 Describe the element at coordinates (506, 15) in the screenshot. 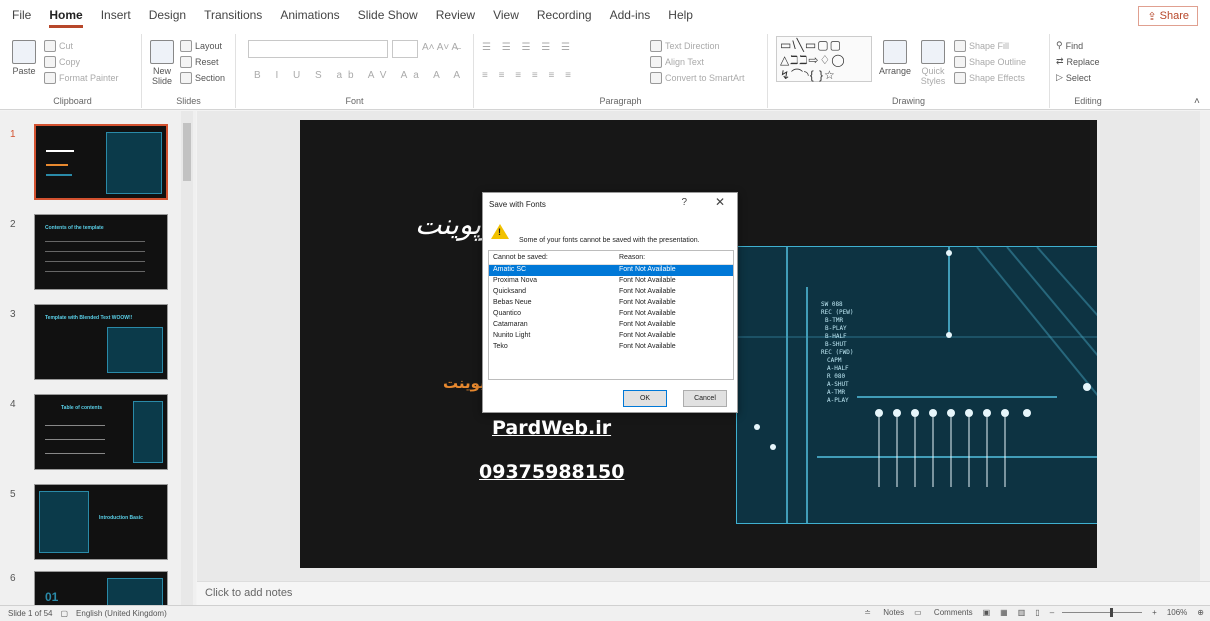

I see `tab-view: View` at that location.